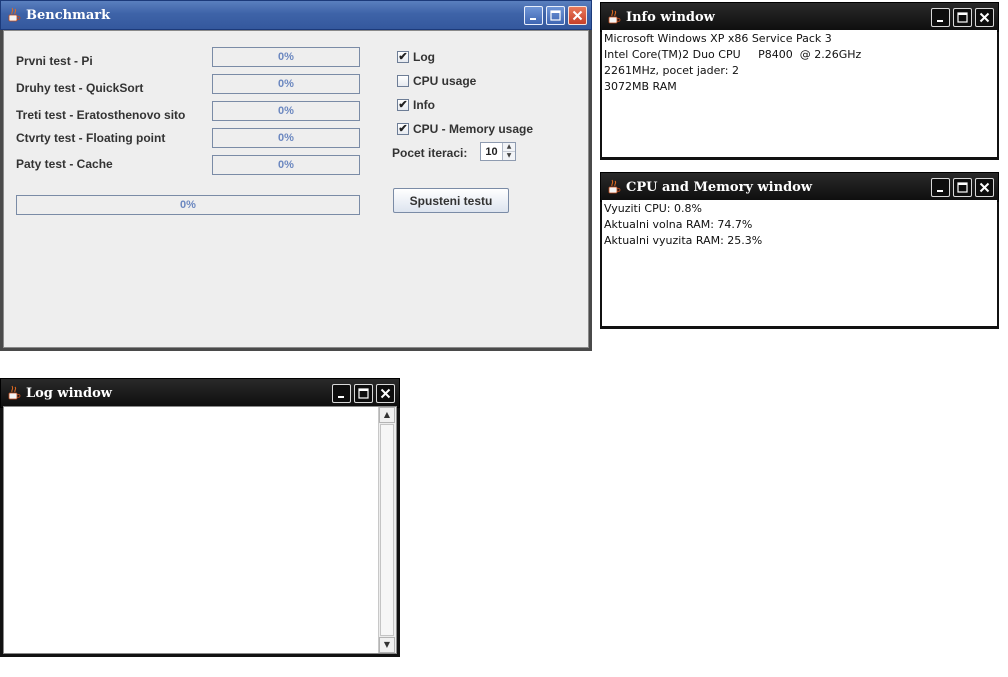 The width and height of the screenshot is (1008, 677). Describe the element at coordinates (509, 155) in the screenshot. I see `spinner-down-icon: ▼` at that location.